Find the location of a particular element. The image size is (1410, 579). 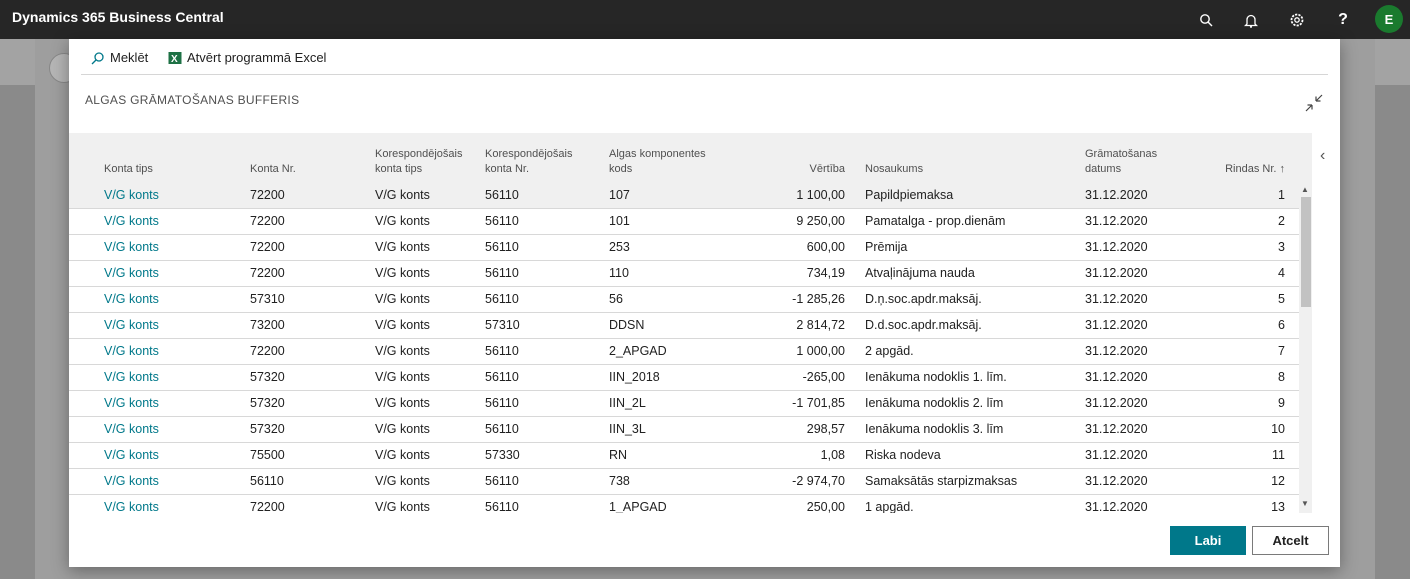

gear-icon is located at coordinates (1297, 20).